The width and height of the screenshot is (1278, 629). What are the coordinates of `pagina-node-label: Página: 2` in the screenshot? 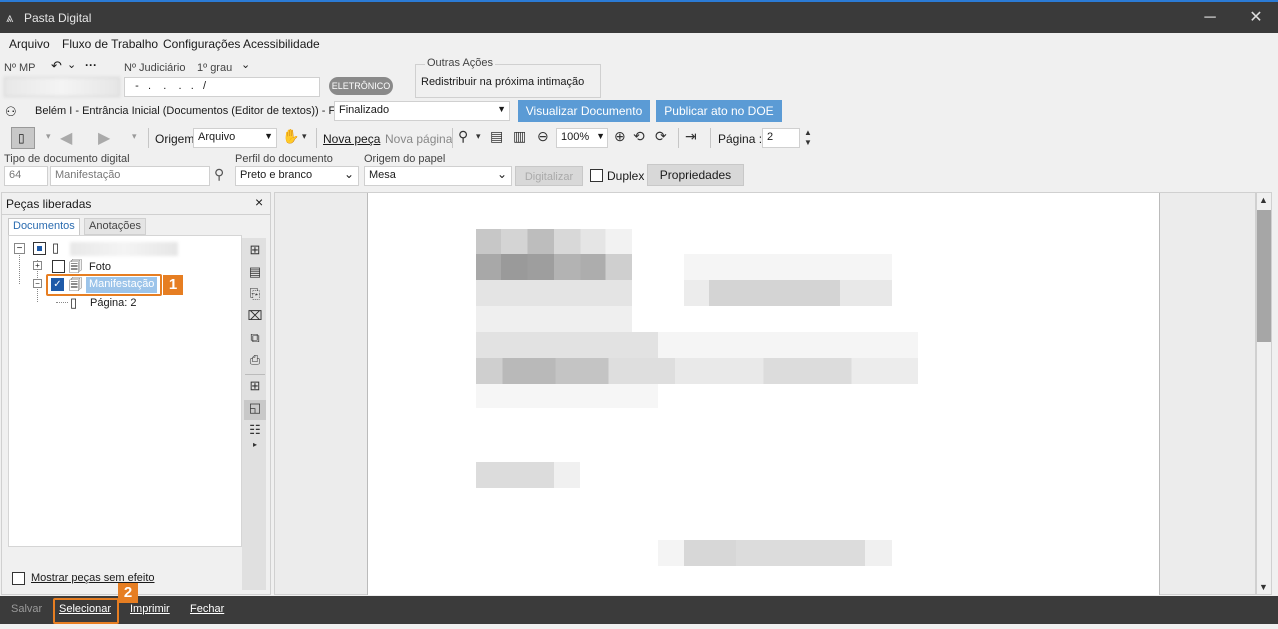 It's located at (113, 303).